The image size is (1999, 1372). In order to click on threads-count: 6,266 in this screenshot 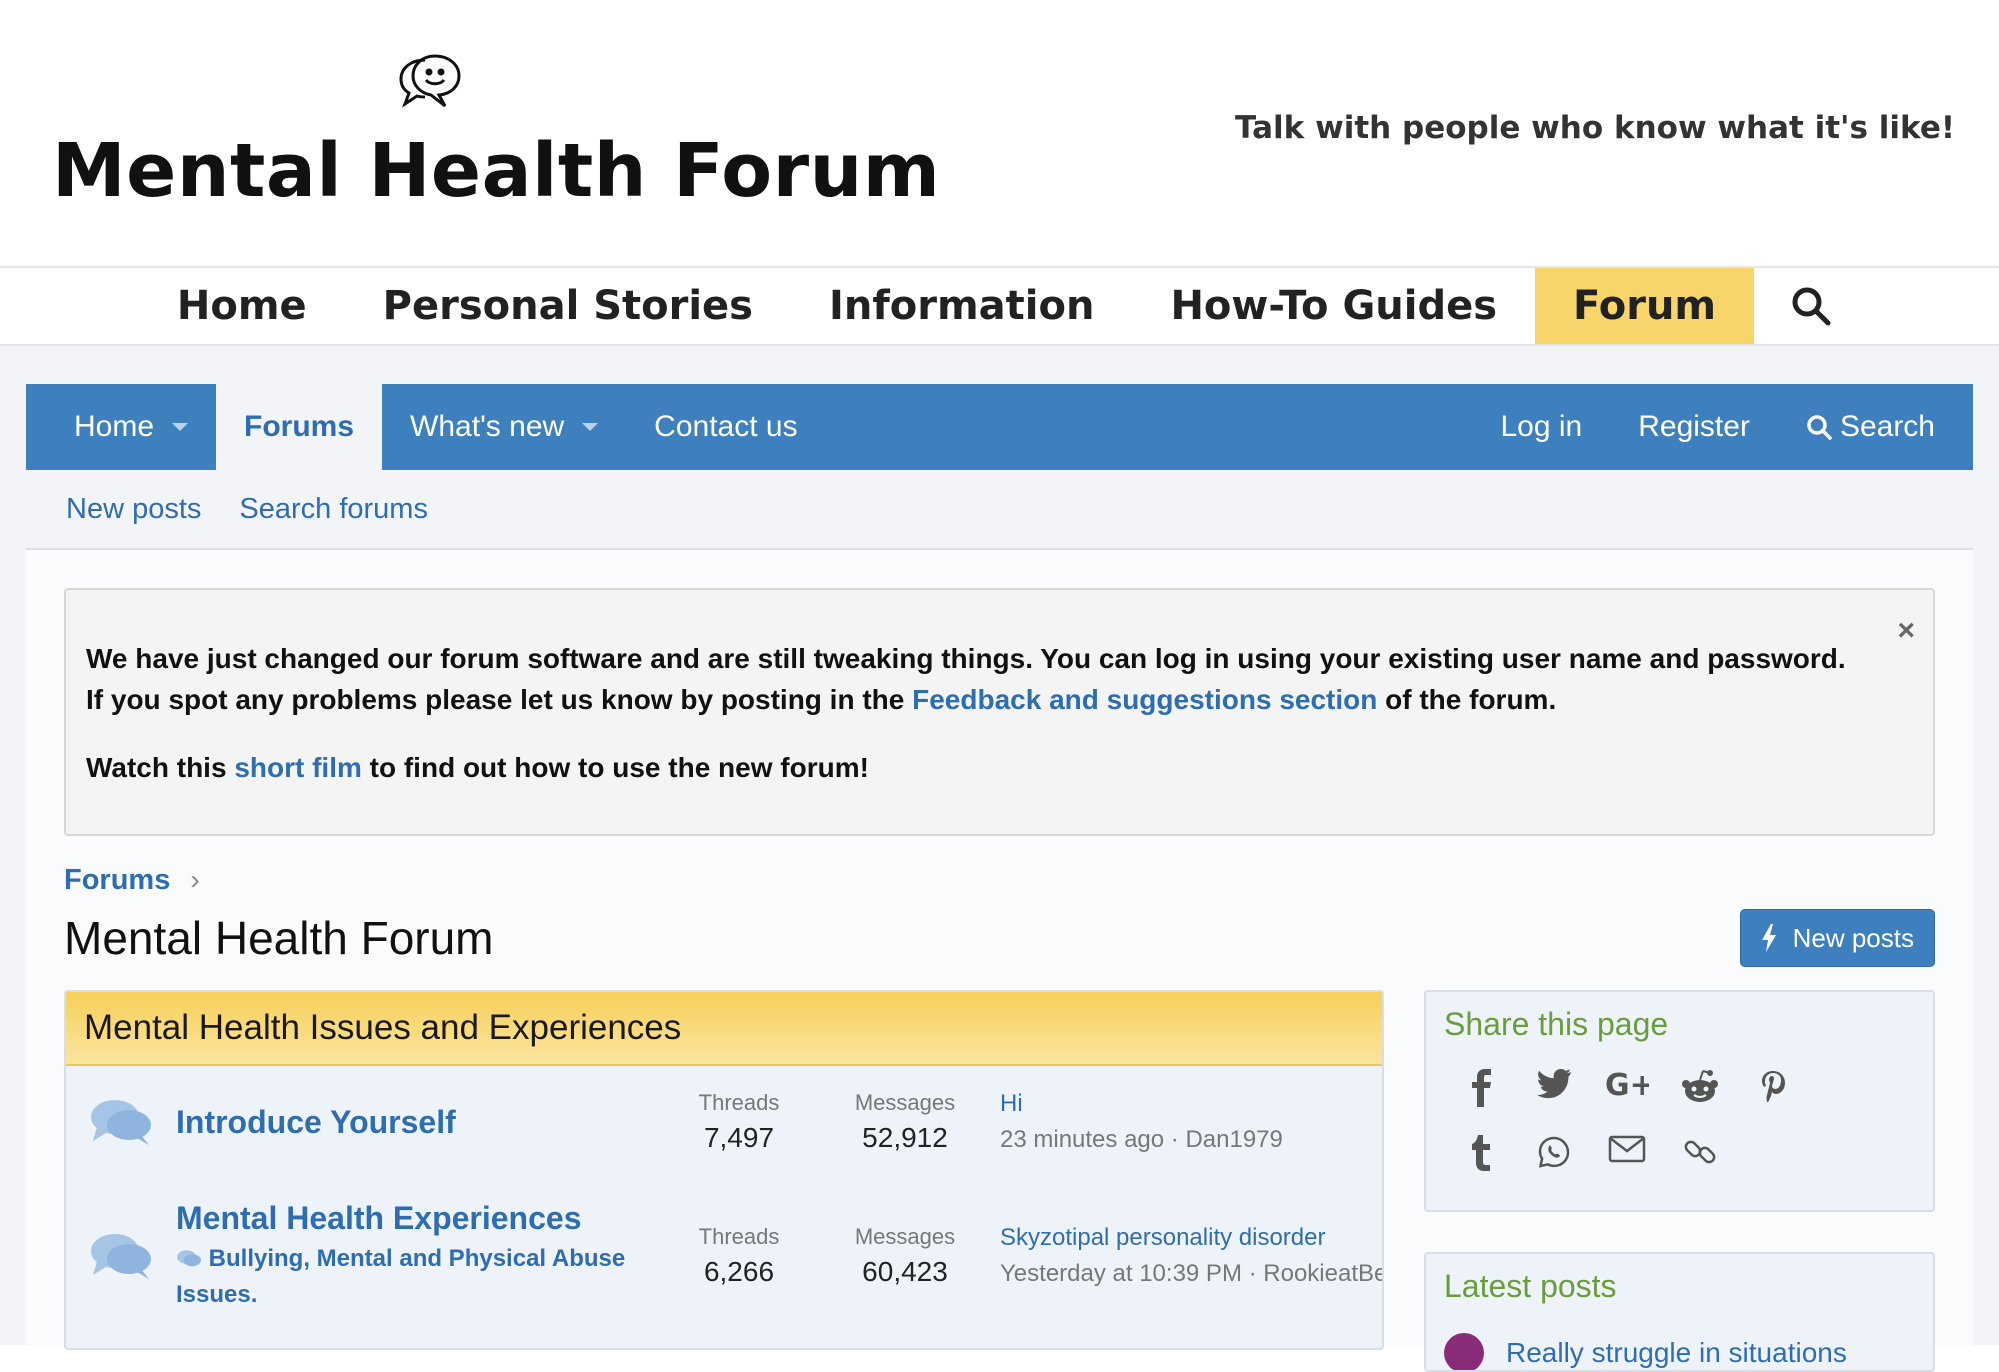, I will do `click(739, 1271)`.